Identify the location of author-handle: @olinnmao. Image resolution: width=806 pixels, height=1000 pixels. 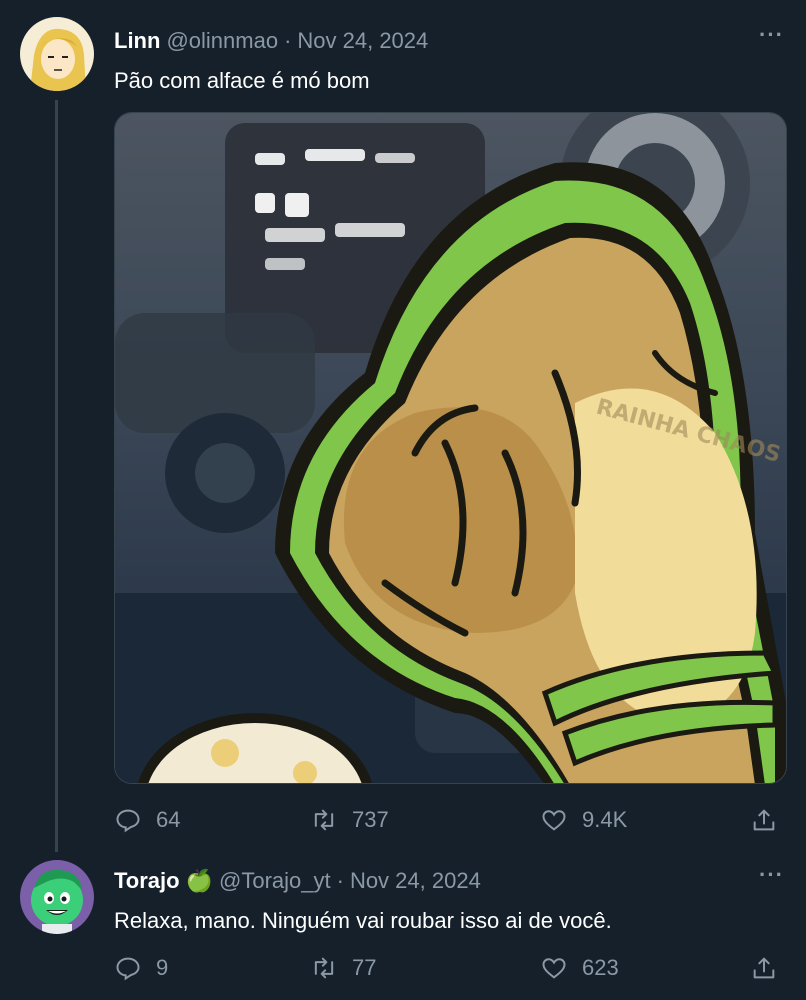
(222, 41).